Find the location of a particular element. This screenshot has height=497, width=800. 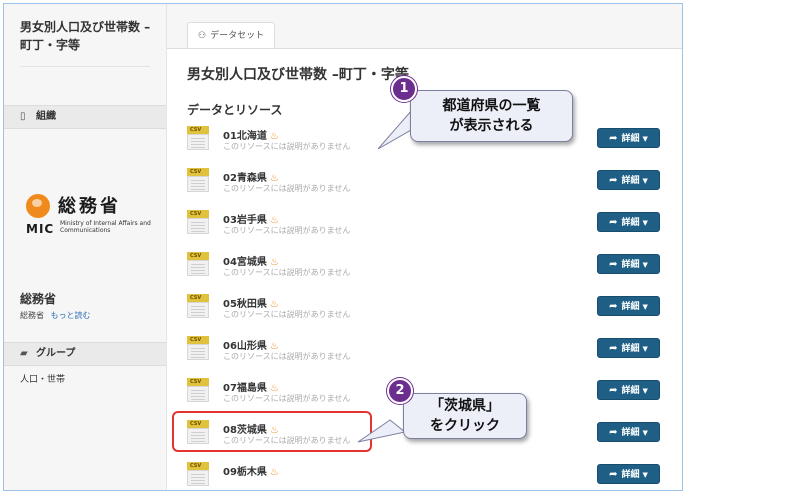

folder-icon: ▰ is located at coordinates (24, 353).